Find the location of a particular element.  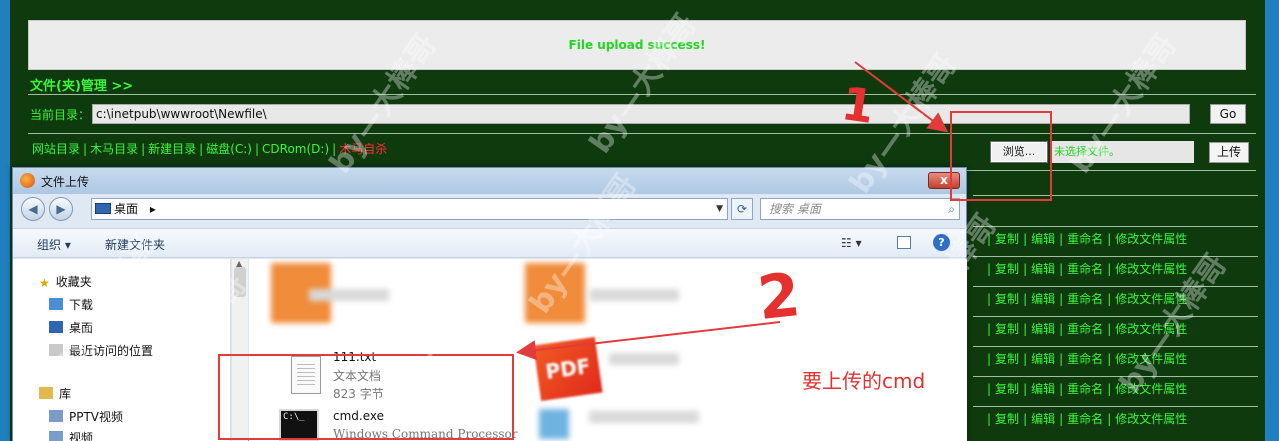

organize-button: 组织 ▾ is located at coordinates (54, 244).